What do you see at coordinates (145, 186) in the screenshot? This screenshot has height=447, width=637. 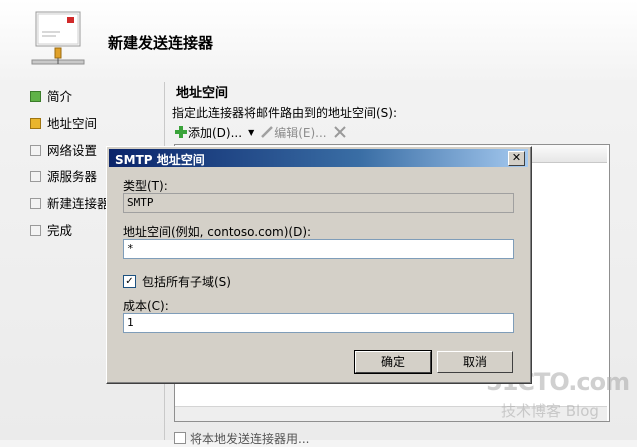 I see `type-label: 类型(T):` at bounding box center [145, 186].